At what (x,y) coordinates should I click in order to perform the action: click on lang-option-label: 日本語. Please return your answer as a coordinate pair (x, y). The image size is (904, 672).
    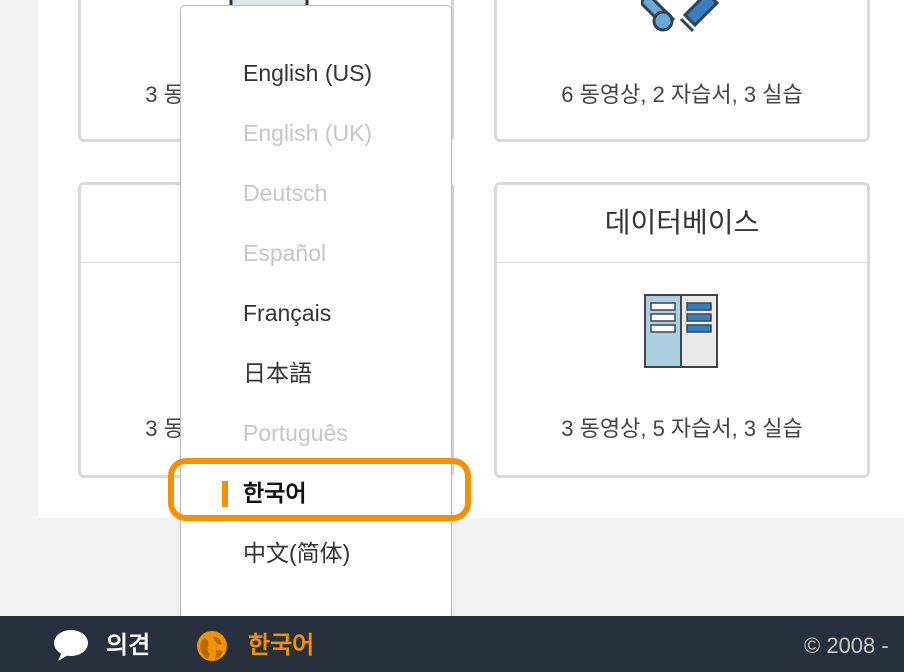
    Looking at the image, I should click on (277, 373).